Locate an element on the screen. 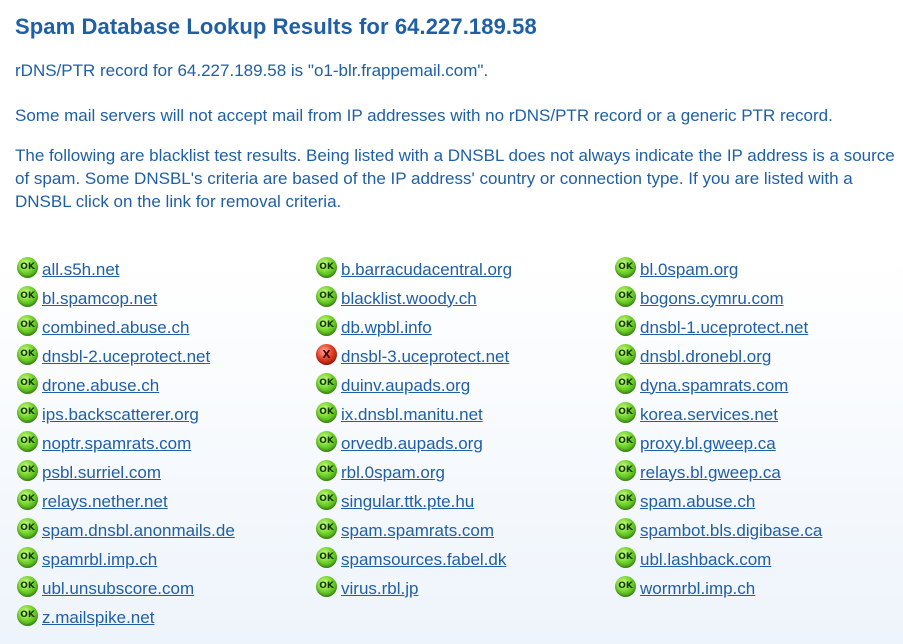  blacklist-link: dnsbl-1.uceprotect.net is located at coordinates (724, 328).